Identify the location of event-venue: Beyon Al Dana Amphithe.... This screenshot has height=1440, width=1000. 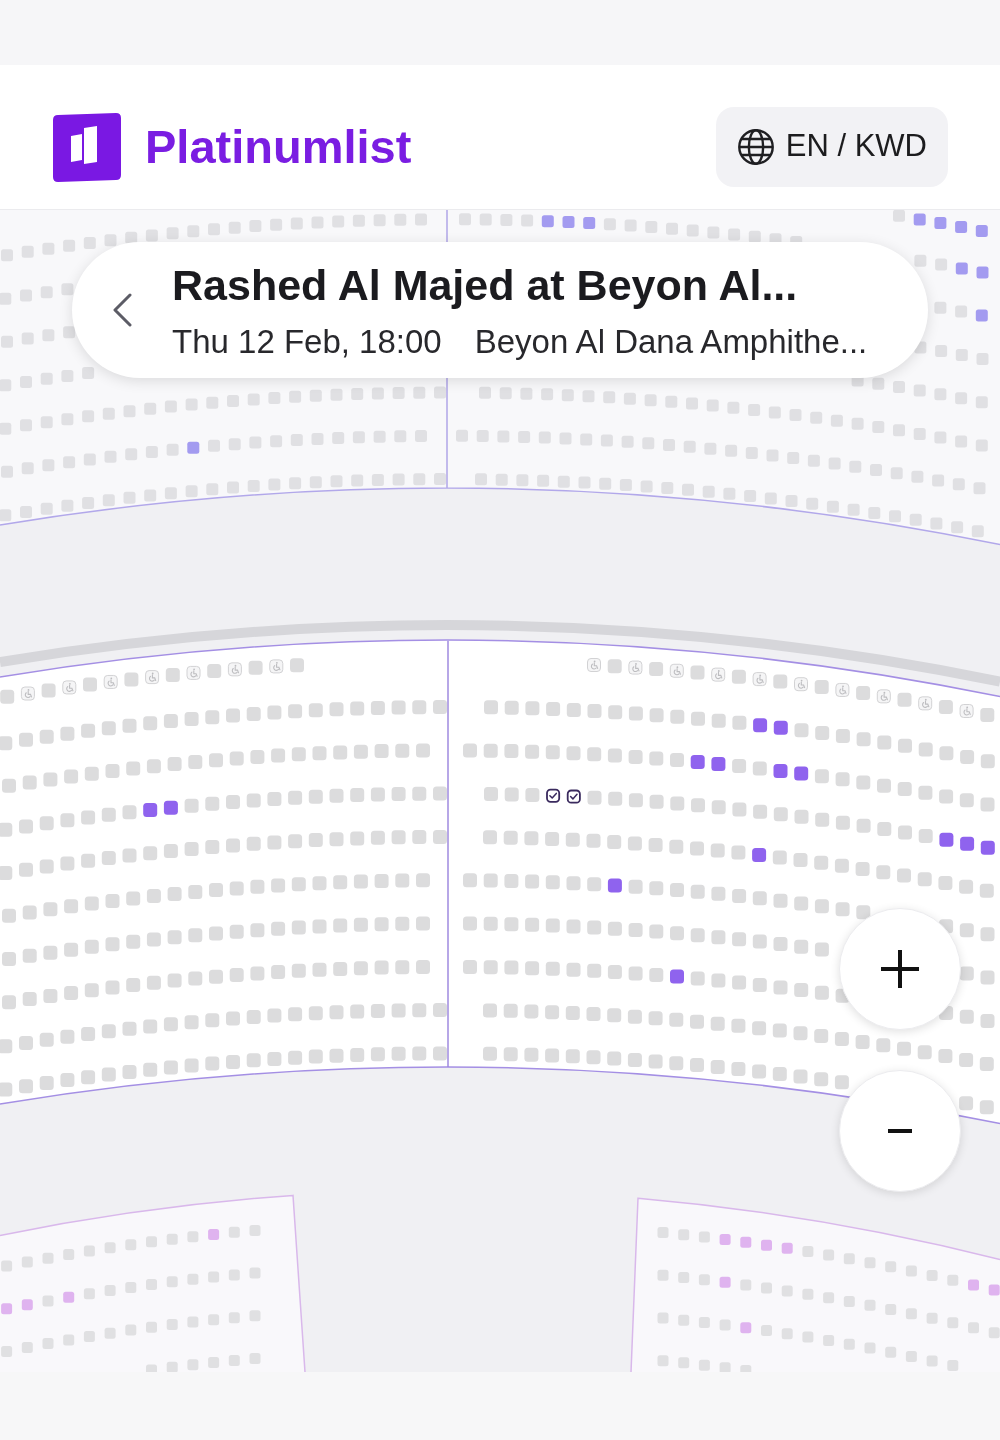
(671, 341).